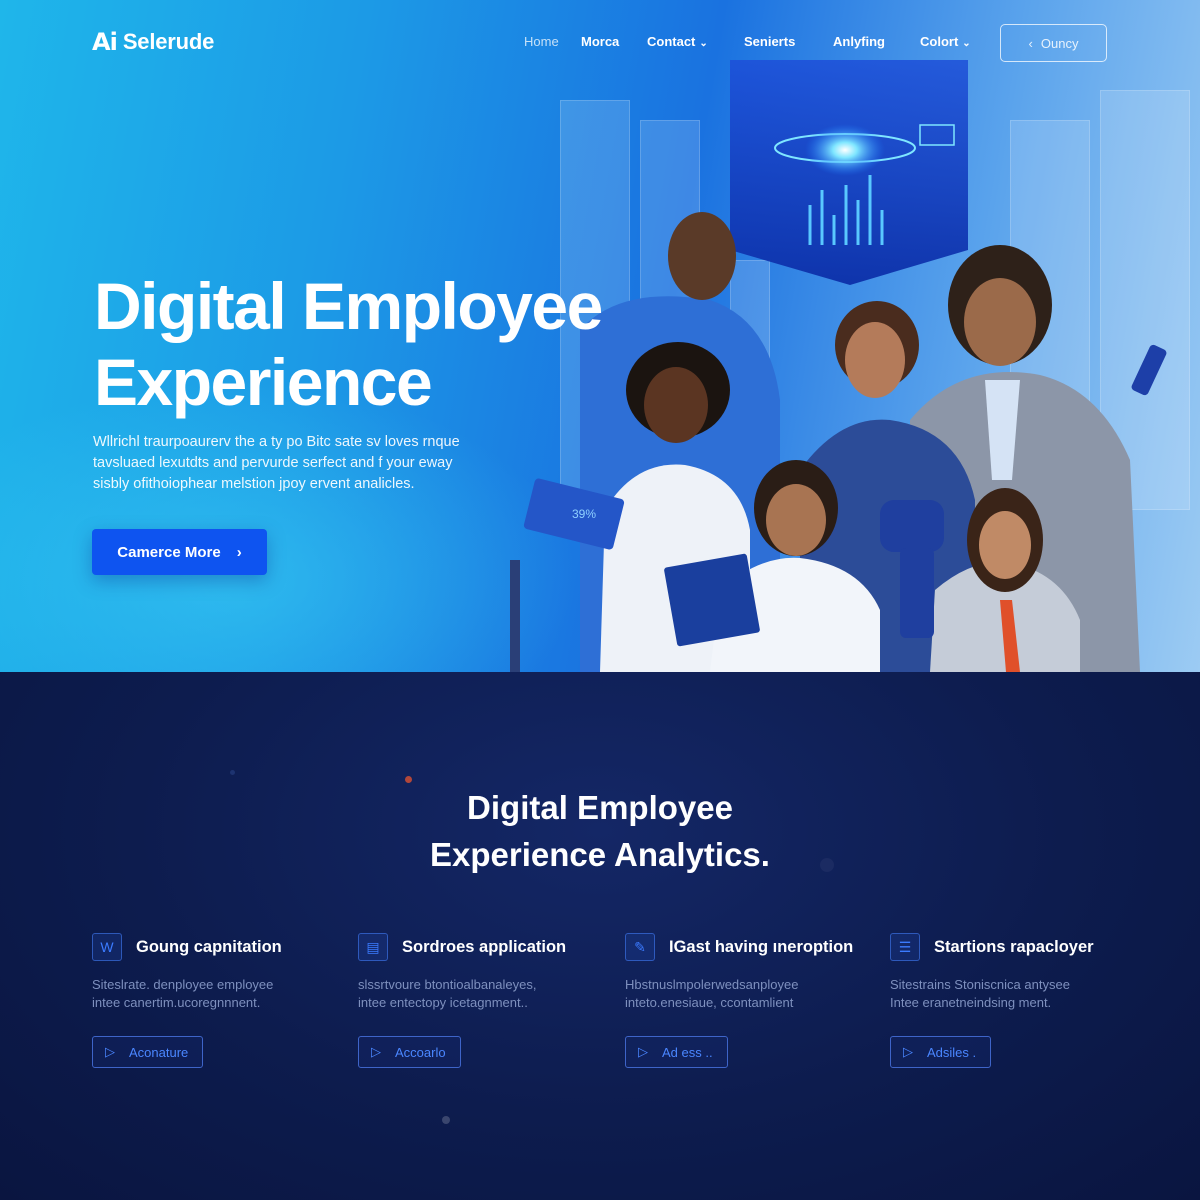 The image size is (1200, 1200). Describe the element at coordinates (600, 831) in the screenshot. I see `analytics-title: Digital Employee Experience Analytics.` at that location.